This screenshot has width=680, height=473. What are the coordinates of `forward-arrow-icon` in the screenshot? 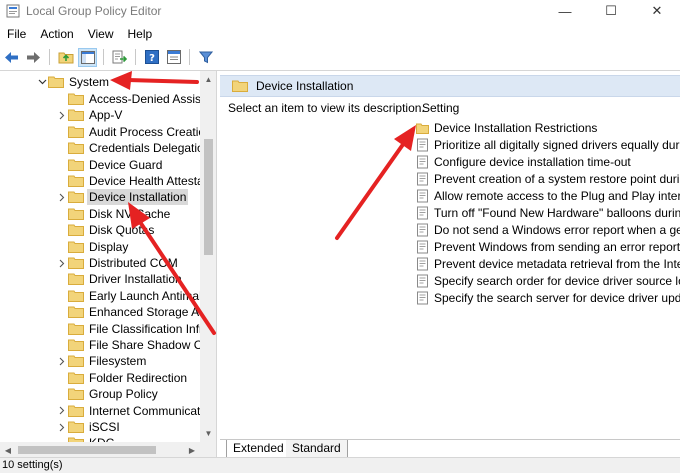 It's located at (33, 57).